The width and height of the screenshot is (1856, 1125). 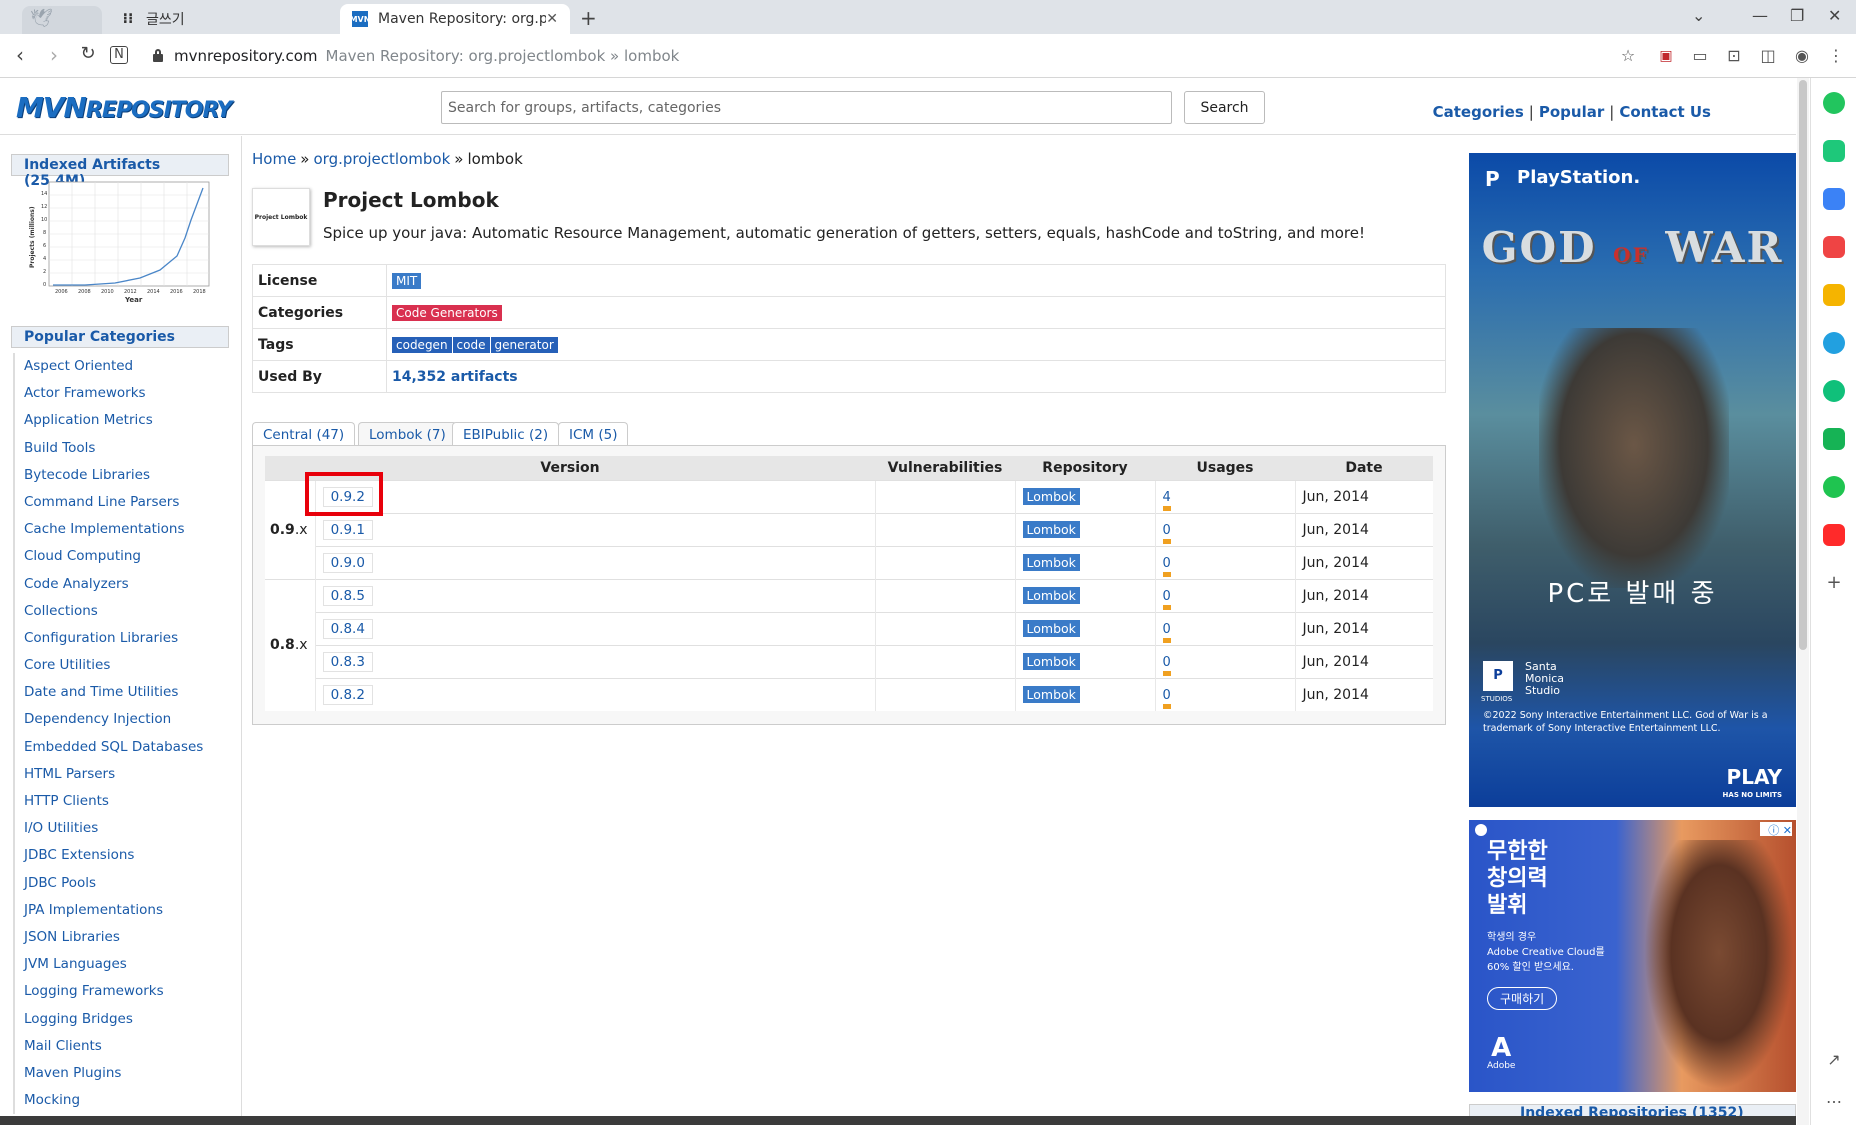 I want to click on version-link: 0.9.1, so click(x=347, y=529).